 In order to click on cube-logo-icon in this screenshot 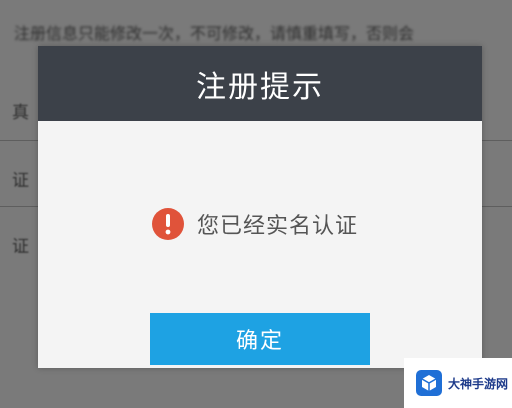, I will do `click(429, 383)`.